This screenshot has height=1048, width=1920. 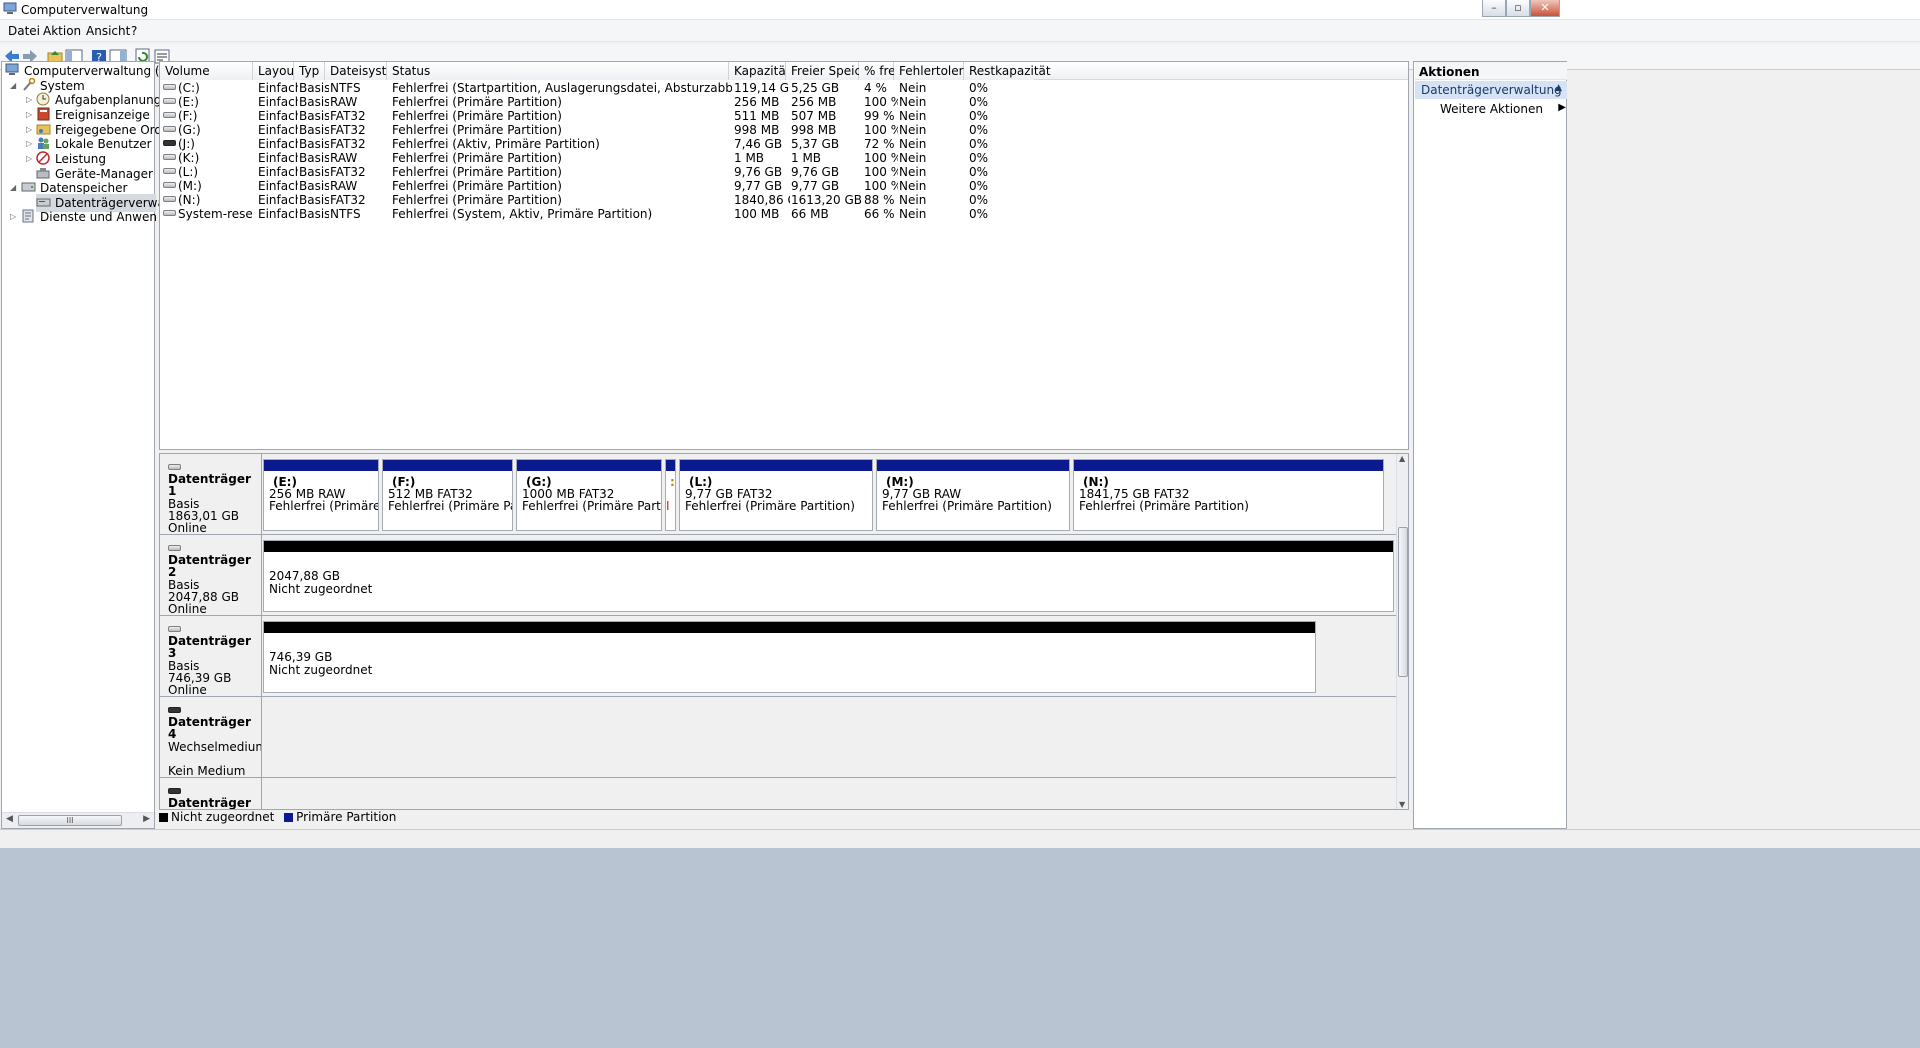 What do you see at coordinates (879, 144) in the screenshot?
I see `cell-prozent-frei: 72 %` at bounding box center [879, 144].